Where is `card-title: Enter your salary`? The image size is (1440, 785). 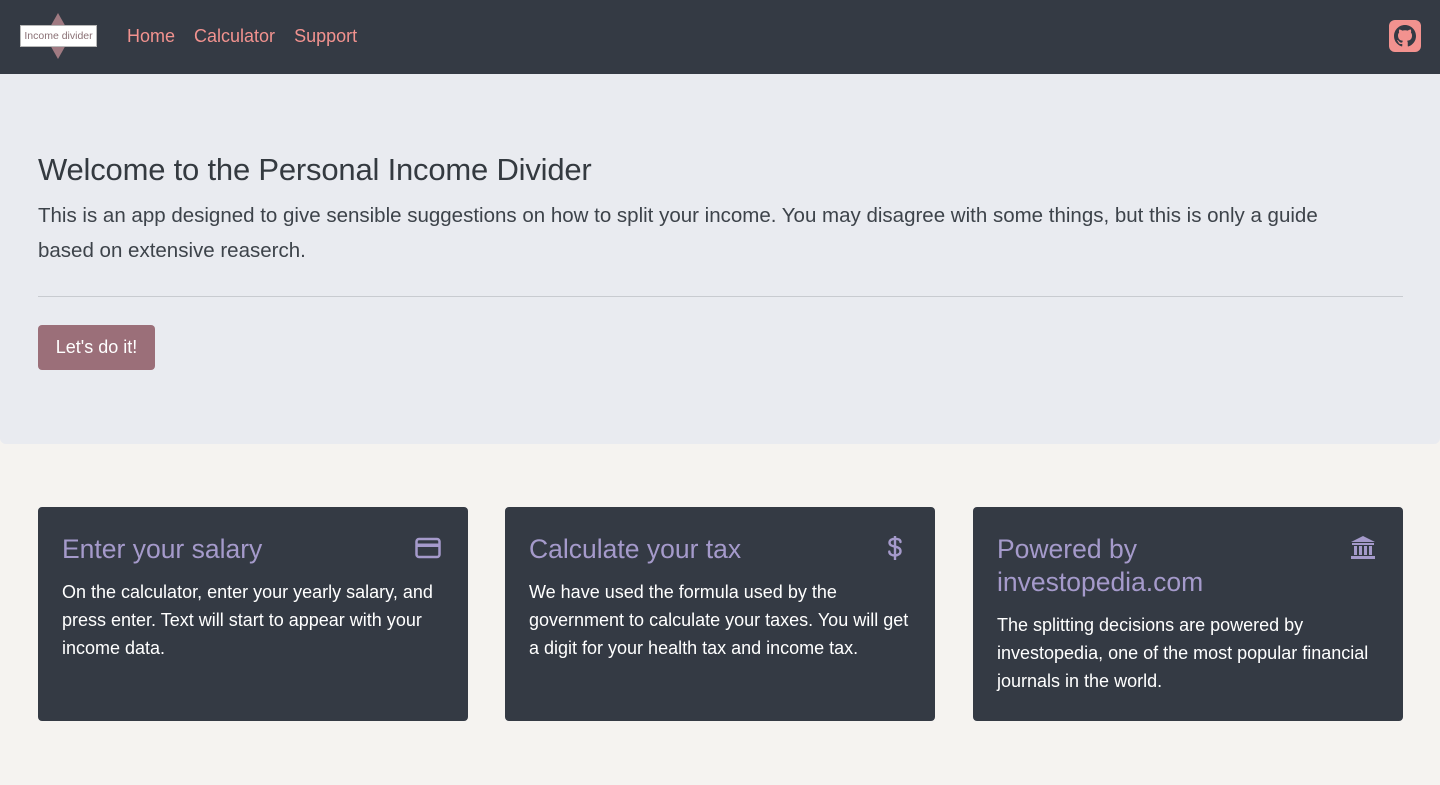
card-title: Enter your salary is located at coordinates (162, 549).